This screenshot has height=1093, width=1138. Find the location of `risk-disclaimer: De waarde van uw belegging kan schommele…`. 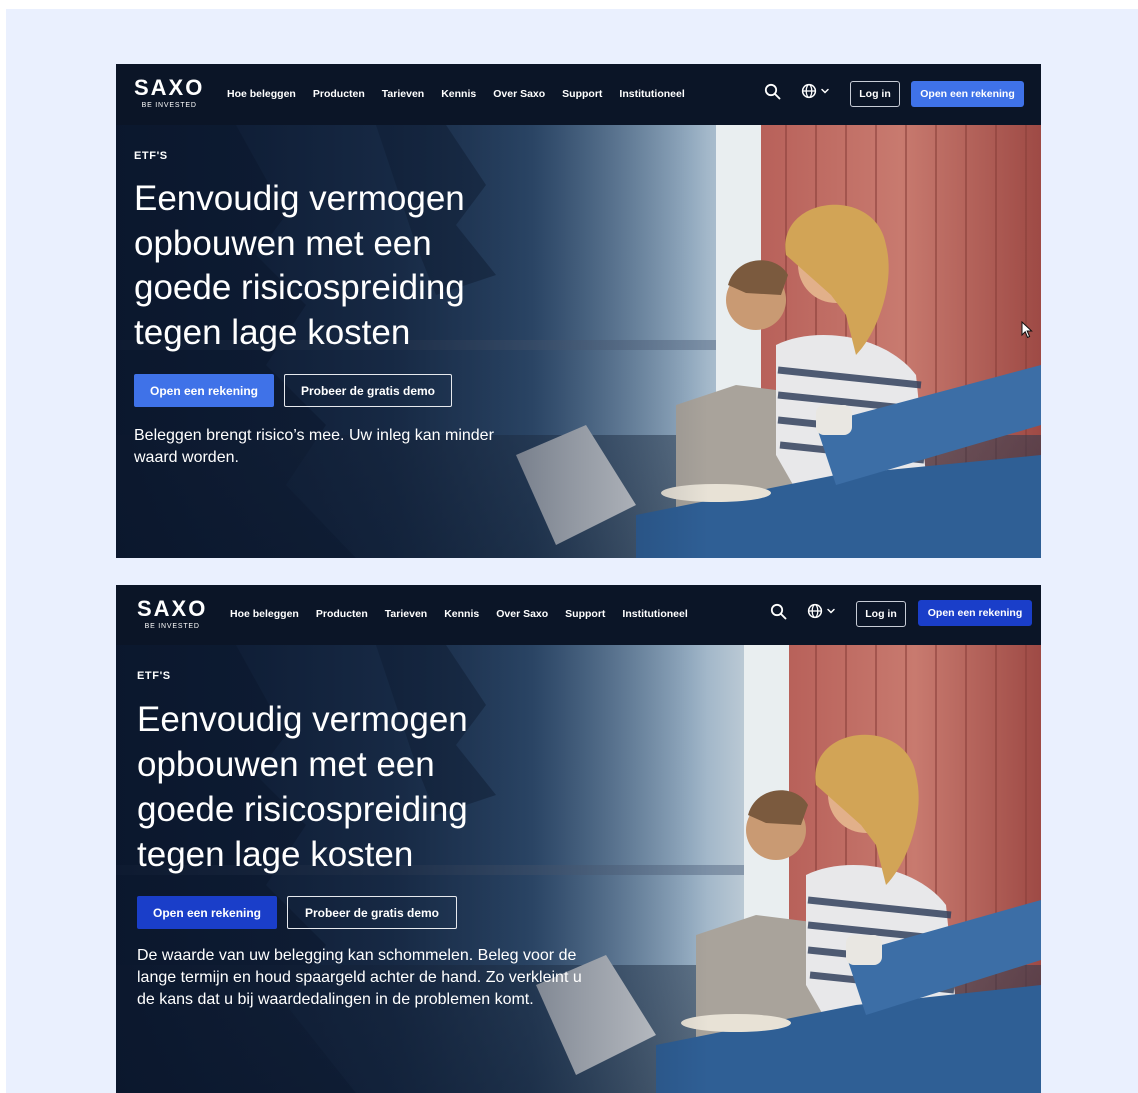

risk-disclaimer: De waarde van uw belegging kan schommele… is located at coordinates (359, 977).